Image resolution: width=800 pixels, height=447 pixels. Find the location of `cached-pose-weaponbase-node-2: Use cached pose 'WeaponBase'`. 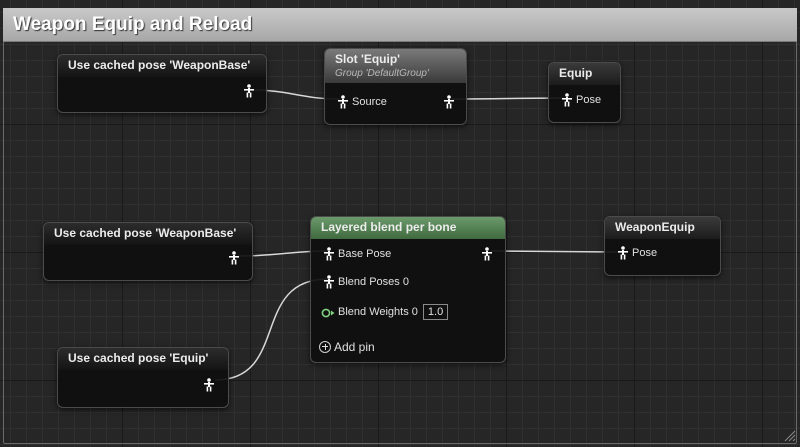

cached-pose-weaponbase-node-2: Use cached pose 'WeaponBase' is located at coordinates (148, 251).